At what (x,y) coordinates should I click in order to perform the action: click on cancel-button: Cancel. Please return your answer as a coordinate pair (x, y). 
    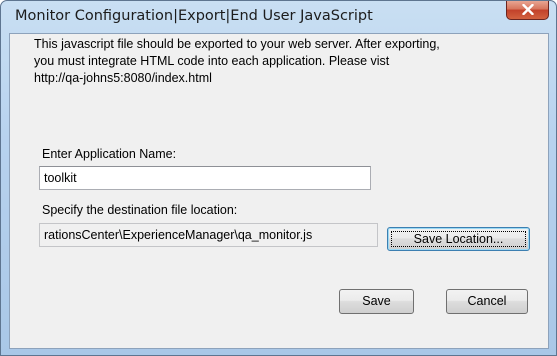
    Looking at the image, I should click on (487, 301).